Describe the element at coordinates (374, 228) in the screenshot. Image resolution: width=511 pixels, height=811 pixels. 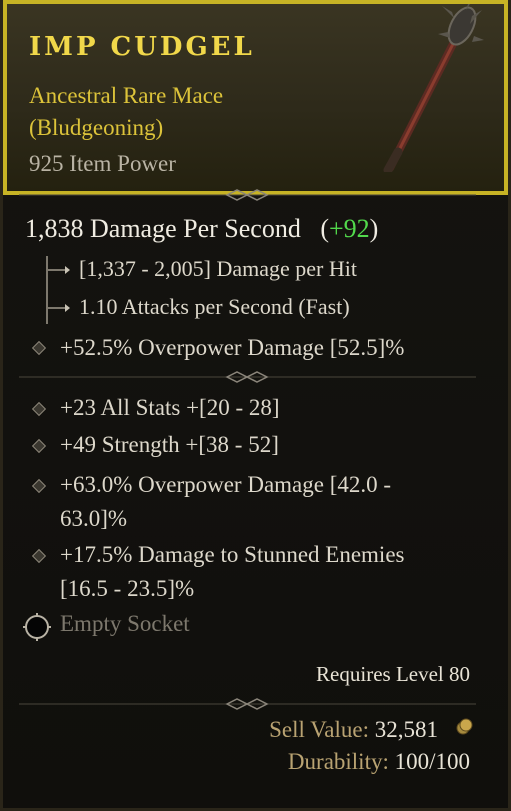
I see `dps-delta-close: )` at that location.